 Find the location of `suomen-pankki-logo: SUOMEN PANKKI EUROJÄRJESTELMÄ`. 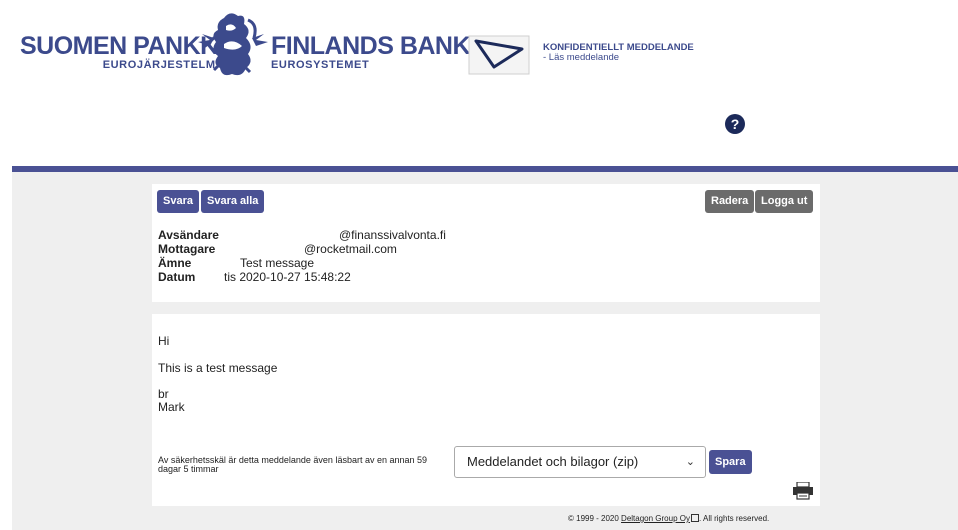

suomen-pankki-logo: SUOMEN PANKKI EUROJÄRJESTELMÄ is located at coordinates (122, 51).